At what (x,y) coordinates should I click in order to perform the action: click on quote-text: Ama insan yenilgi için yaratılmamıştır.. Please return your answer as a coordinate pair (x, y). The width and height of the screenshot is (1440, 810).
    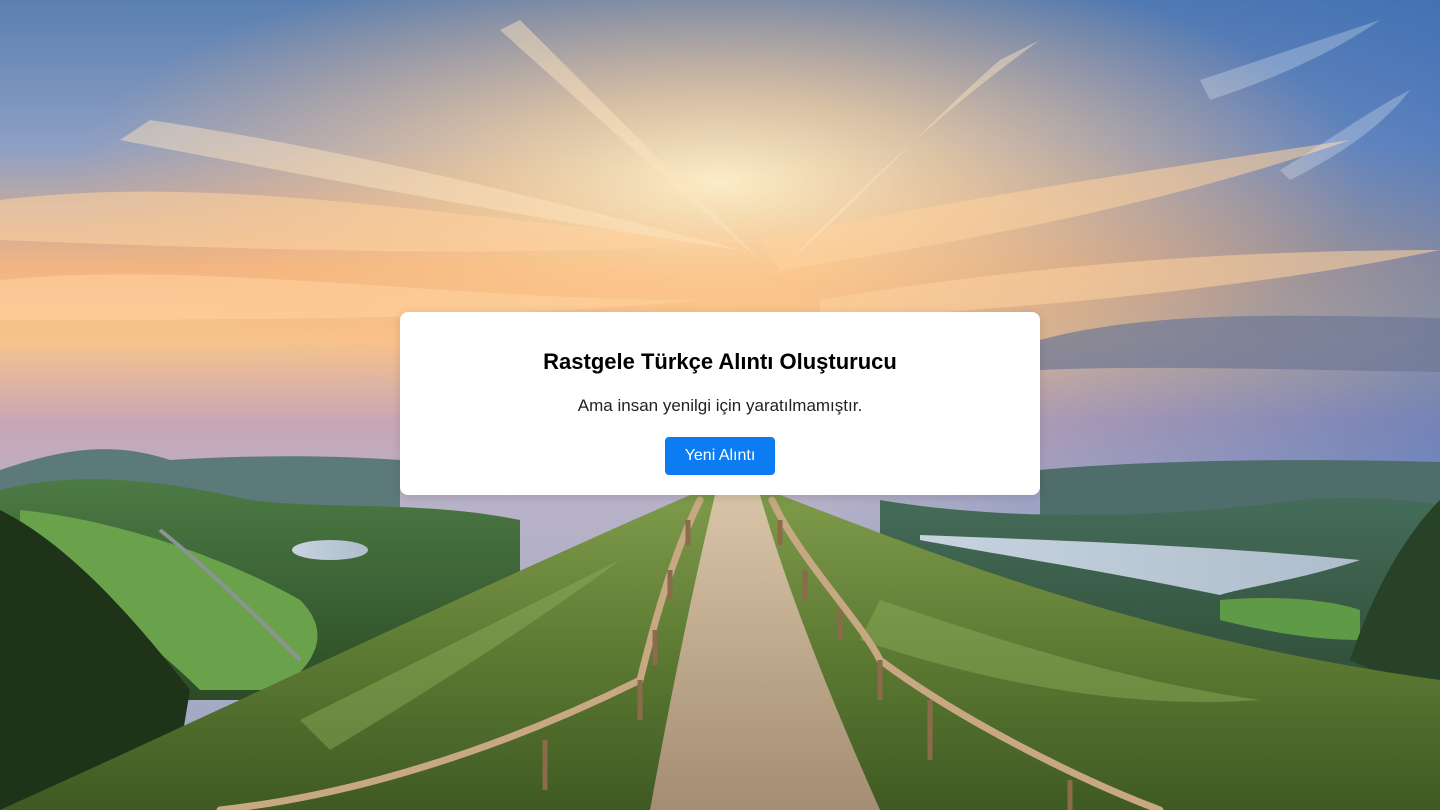
    Looking at the image, I should click on (720, 405).